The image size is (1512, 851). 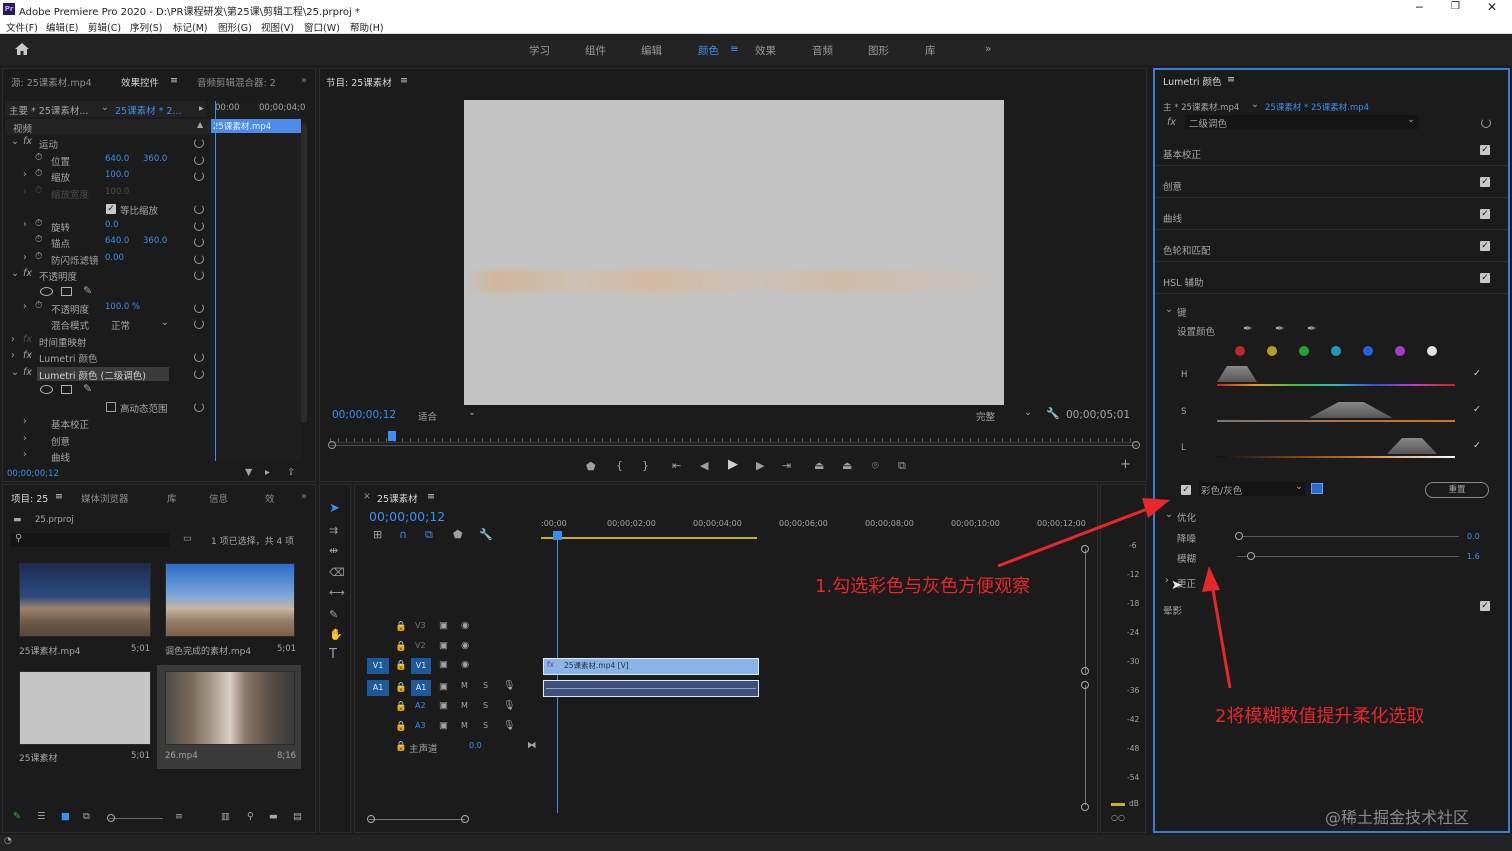 I want to click on status-bar: ◔, so click(x=756, y=843).